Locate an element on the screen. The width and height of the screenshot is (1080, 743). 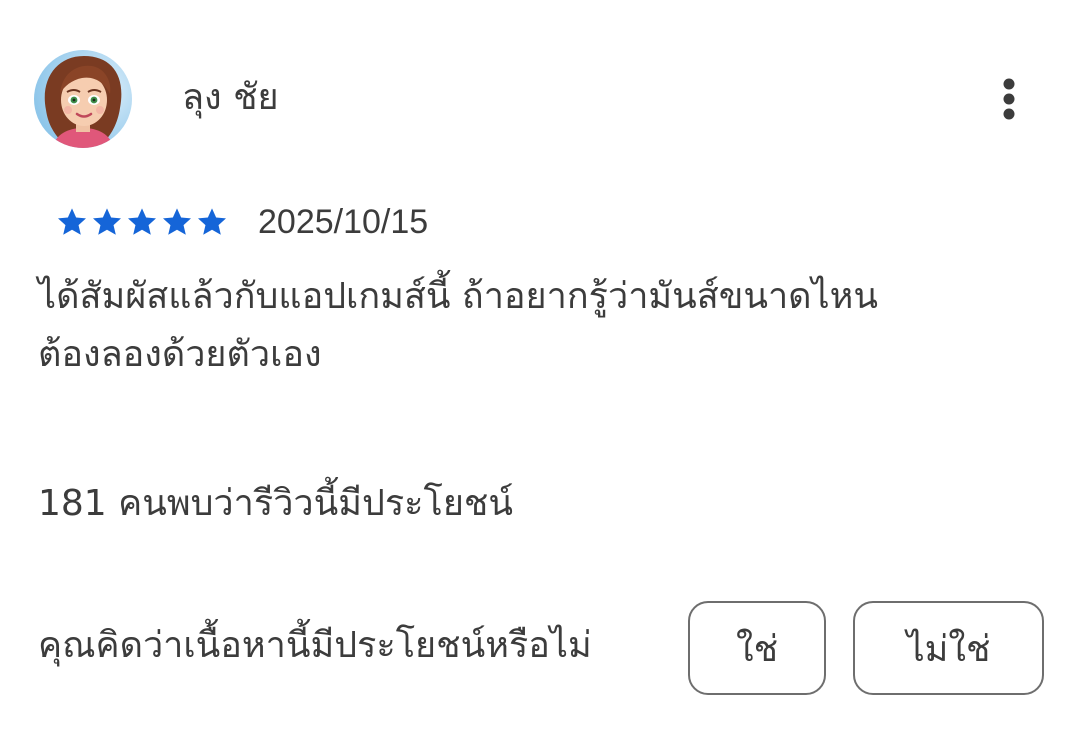
more-vertical-icon is located at coordinates (1009, 99).